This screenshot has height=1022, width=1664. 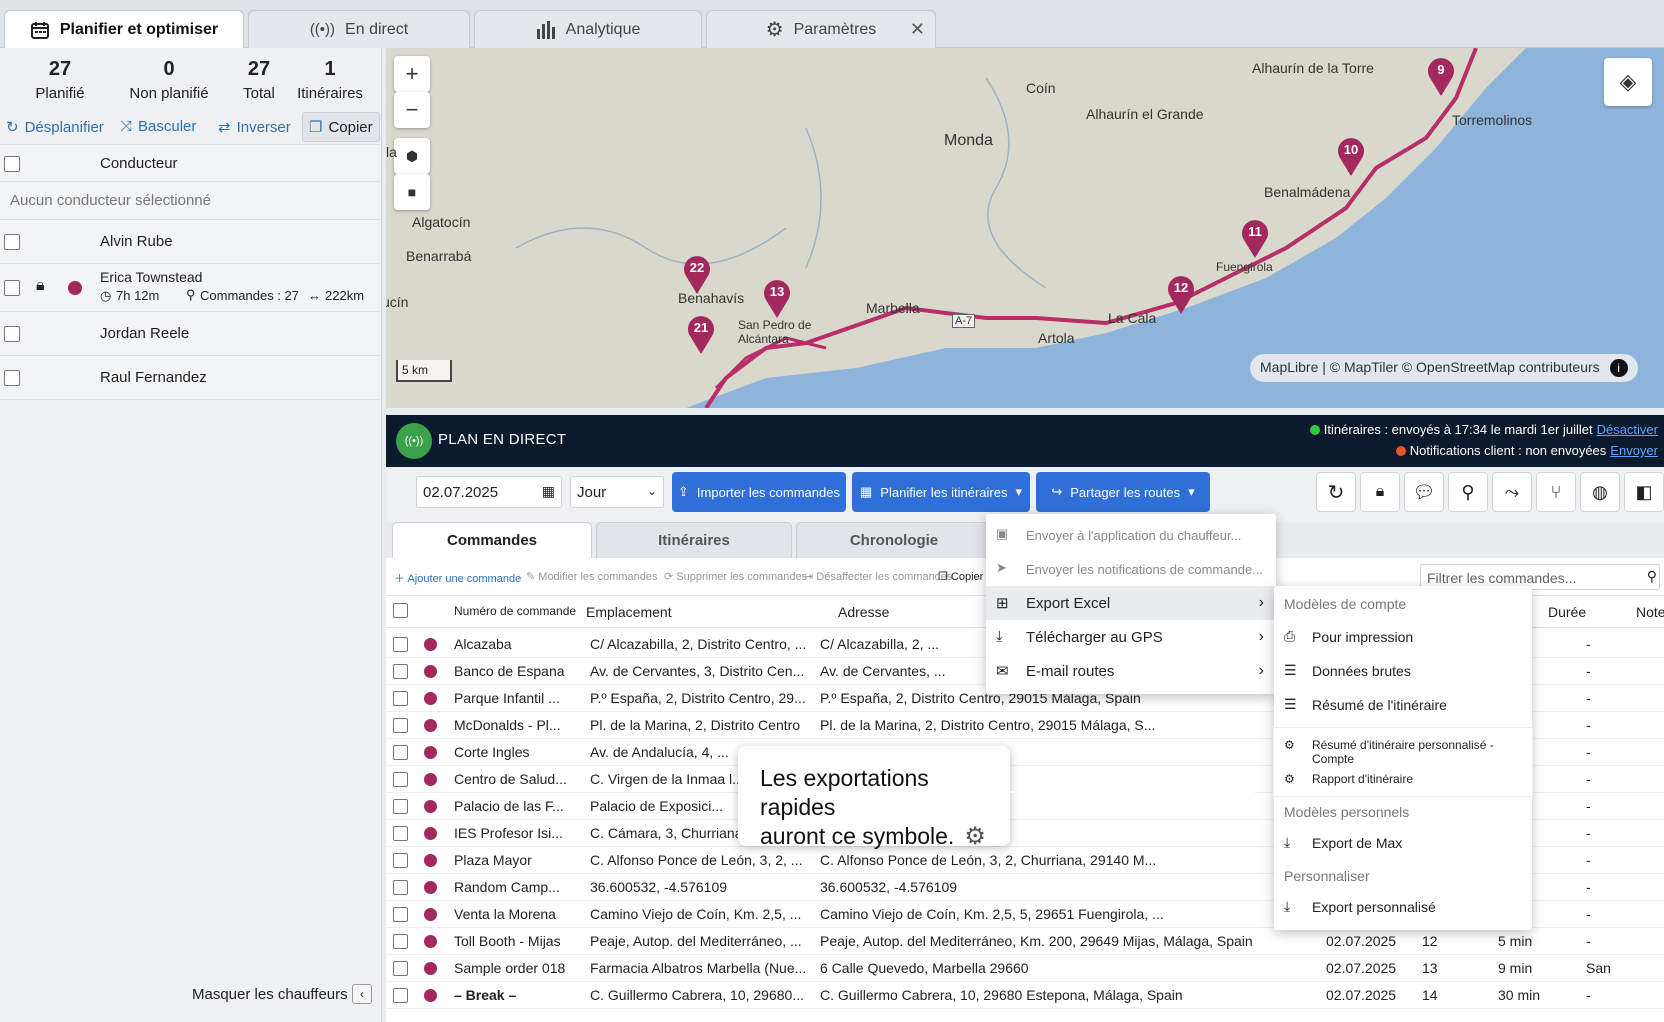 I want to click on location-button: ⚲, so click(x=1468, y=492).